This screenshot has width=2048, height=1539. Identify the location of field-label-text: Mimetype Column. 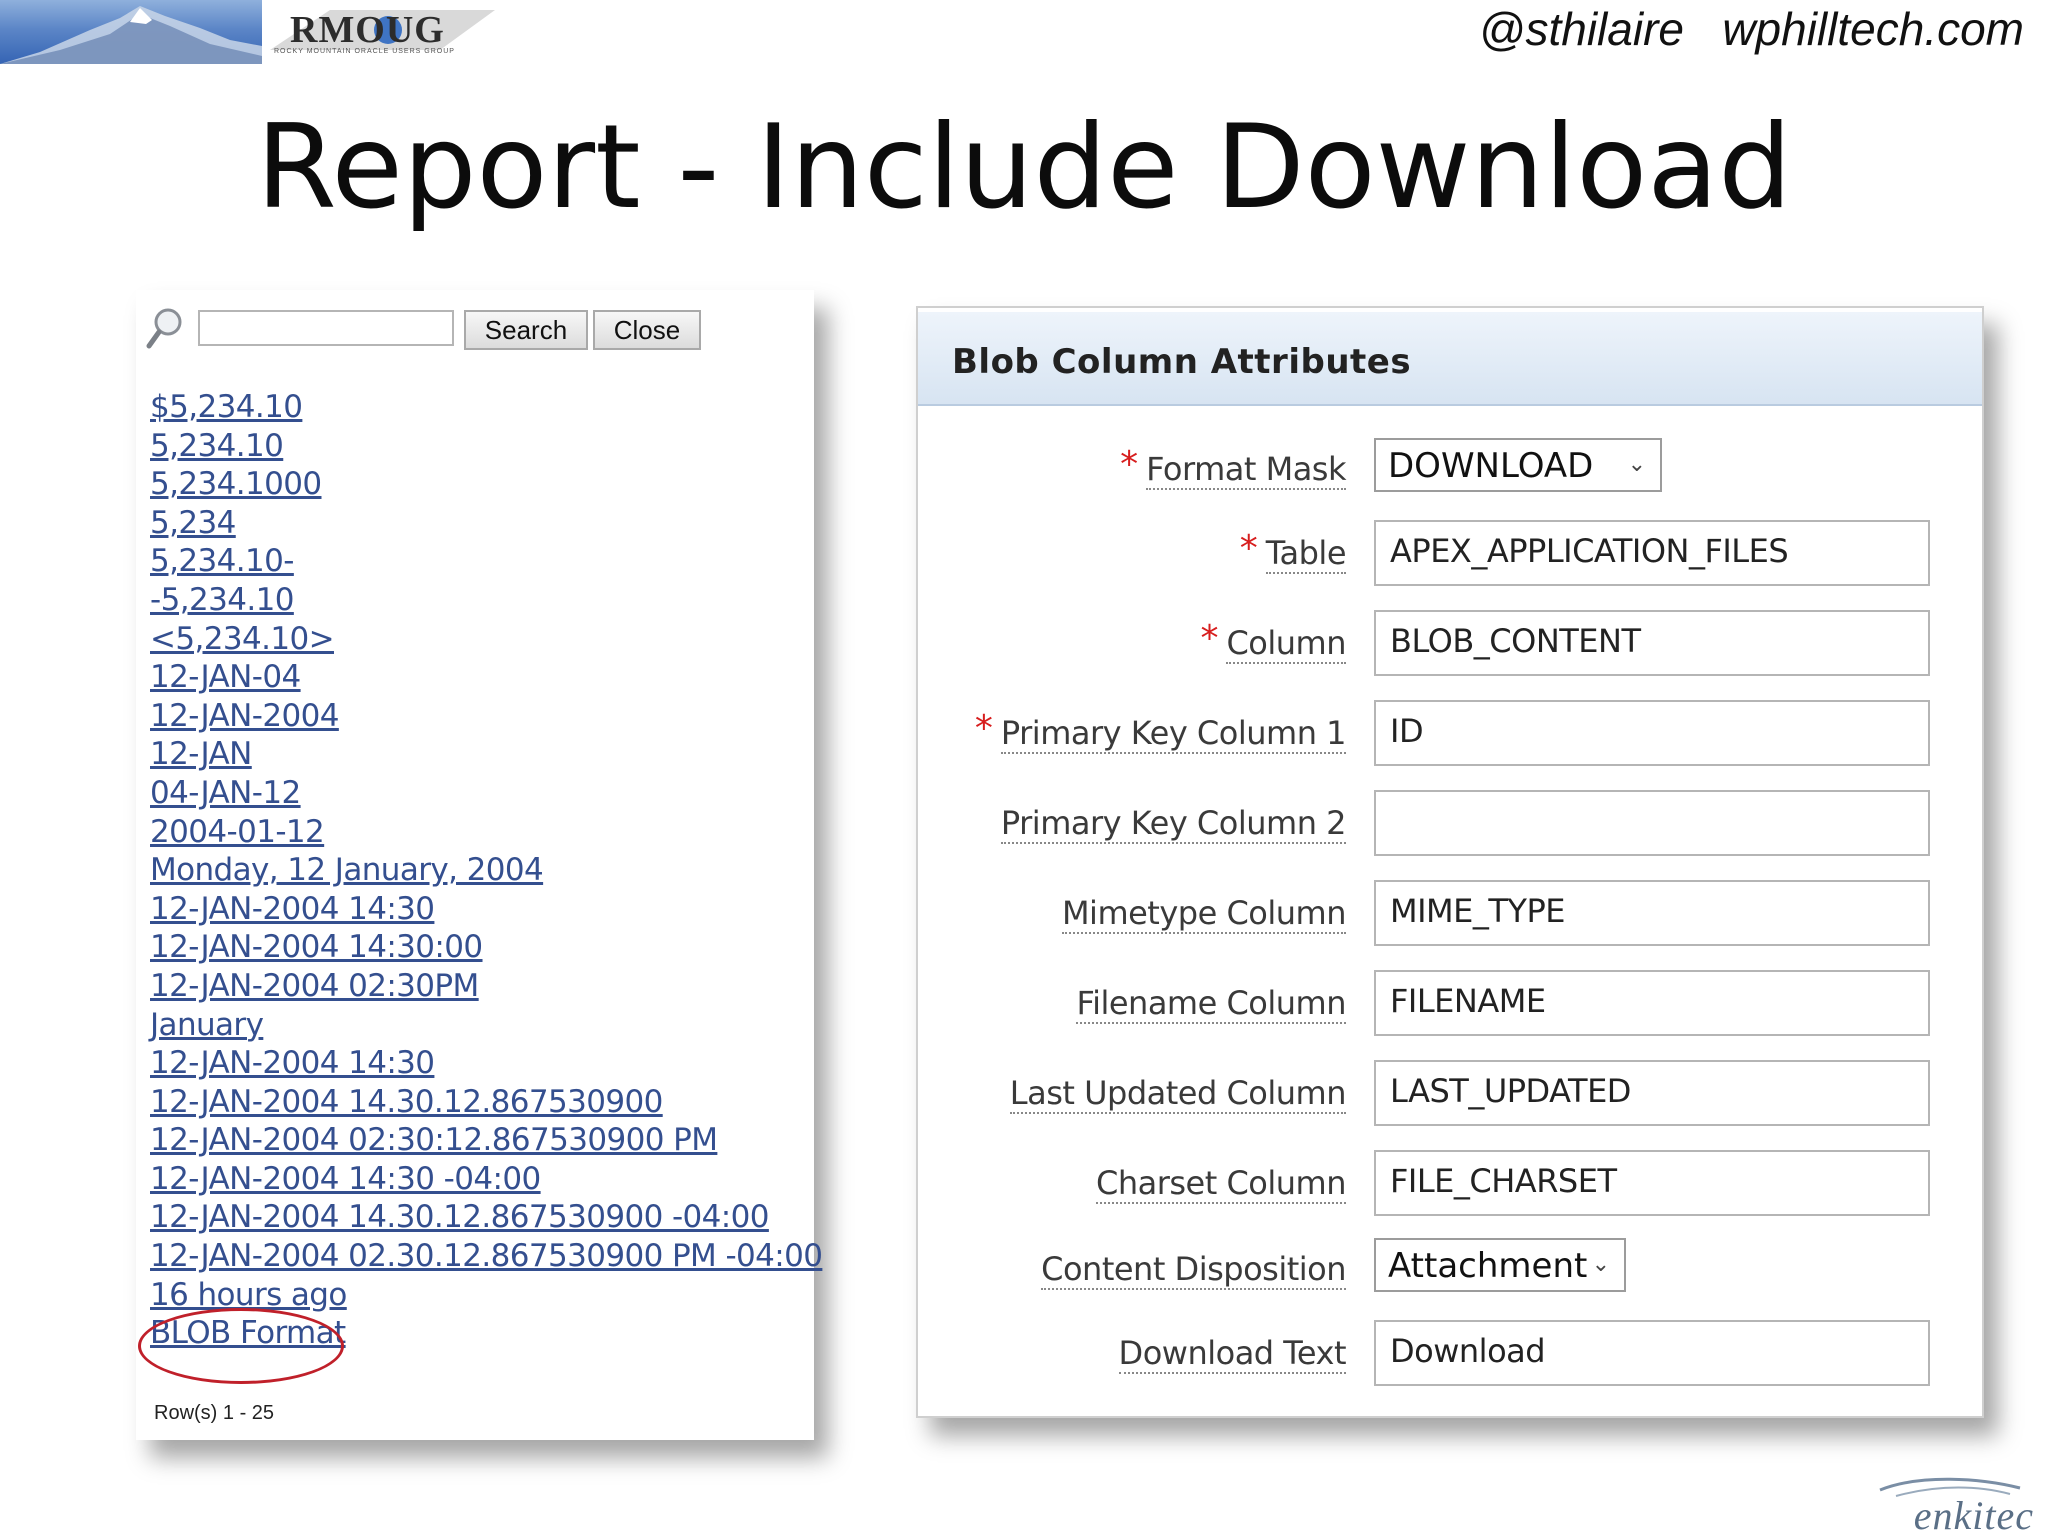
(1204, 913).